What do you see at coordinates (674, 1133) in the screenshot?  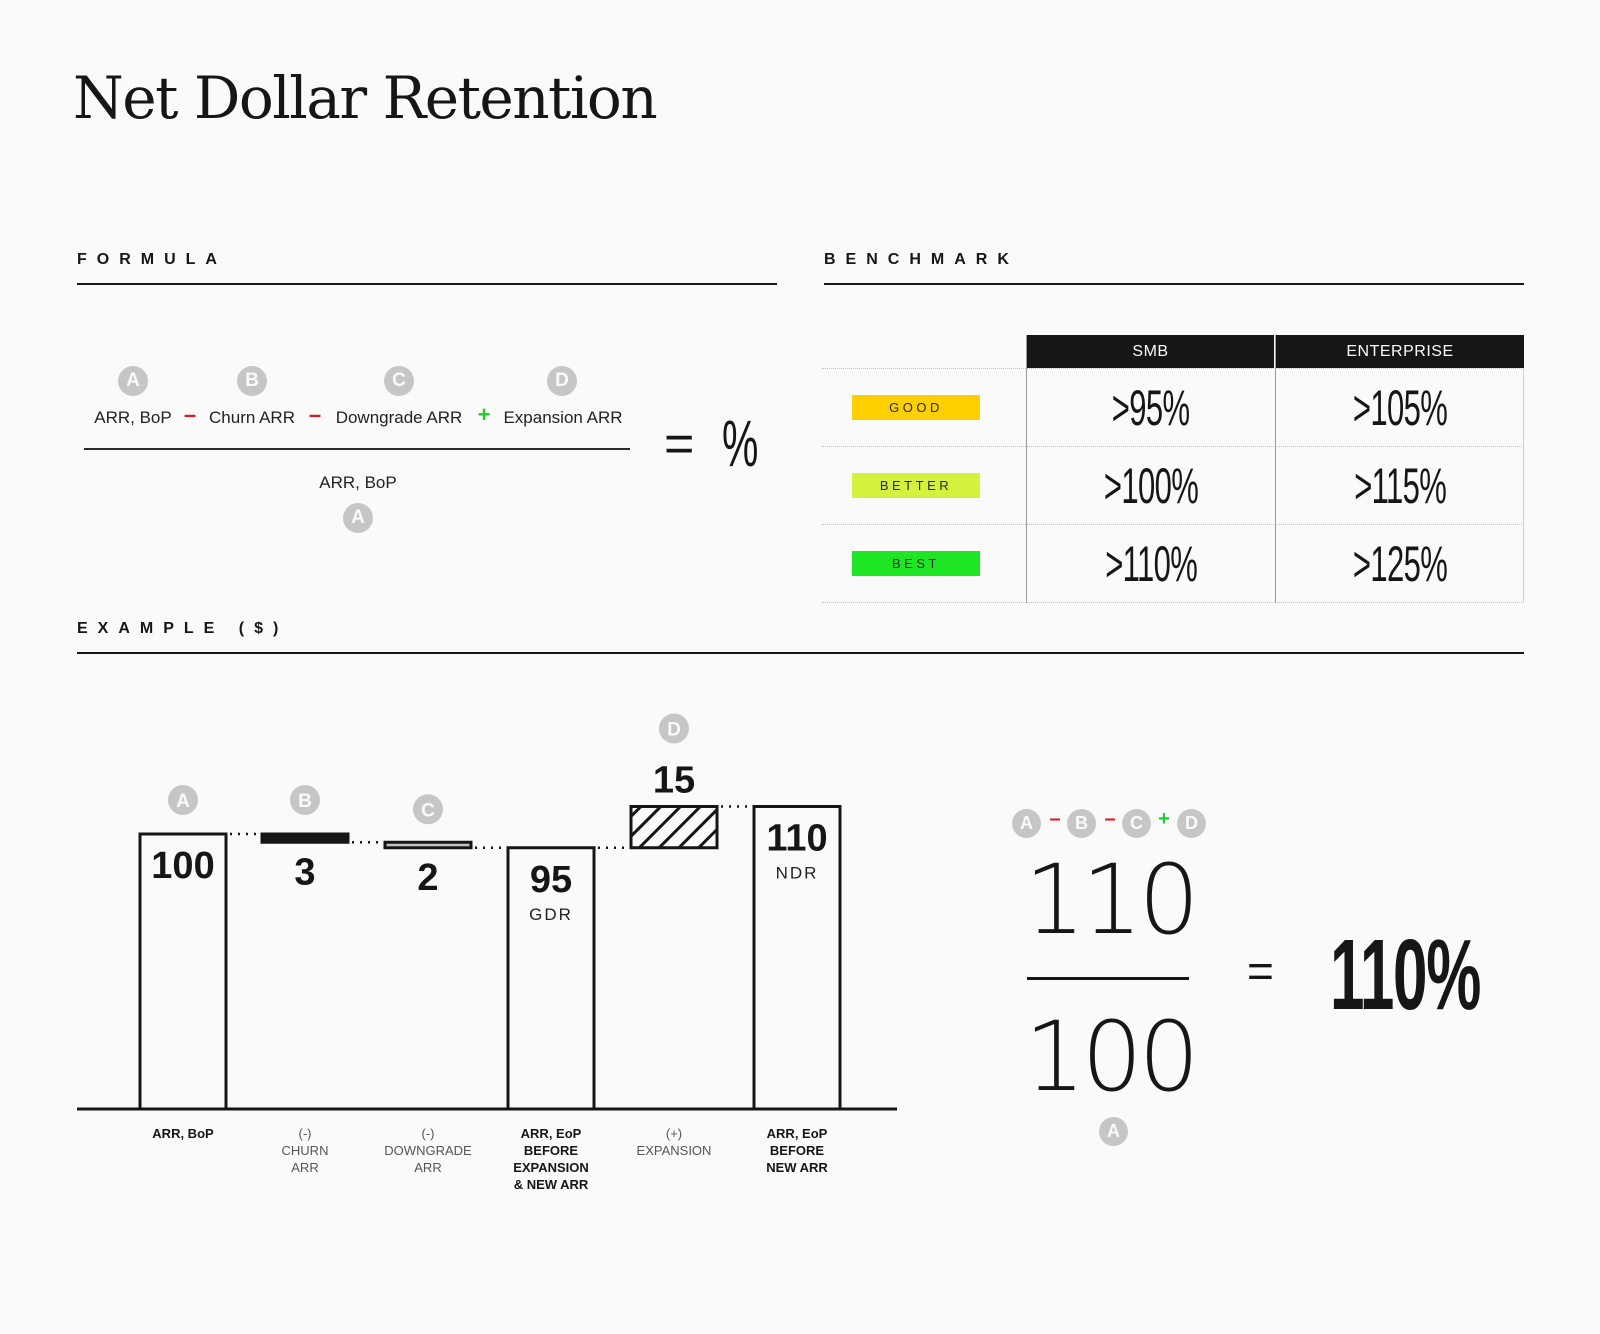 I see `x-tick-label-line: (+)` at bounding box center [674, 1133].